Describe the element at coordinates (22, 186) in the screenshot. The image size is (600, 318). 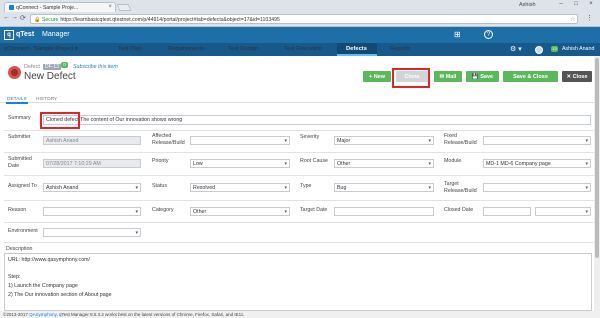
I see `assigned-to-label: Assigned To` at that location.